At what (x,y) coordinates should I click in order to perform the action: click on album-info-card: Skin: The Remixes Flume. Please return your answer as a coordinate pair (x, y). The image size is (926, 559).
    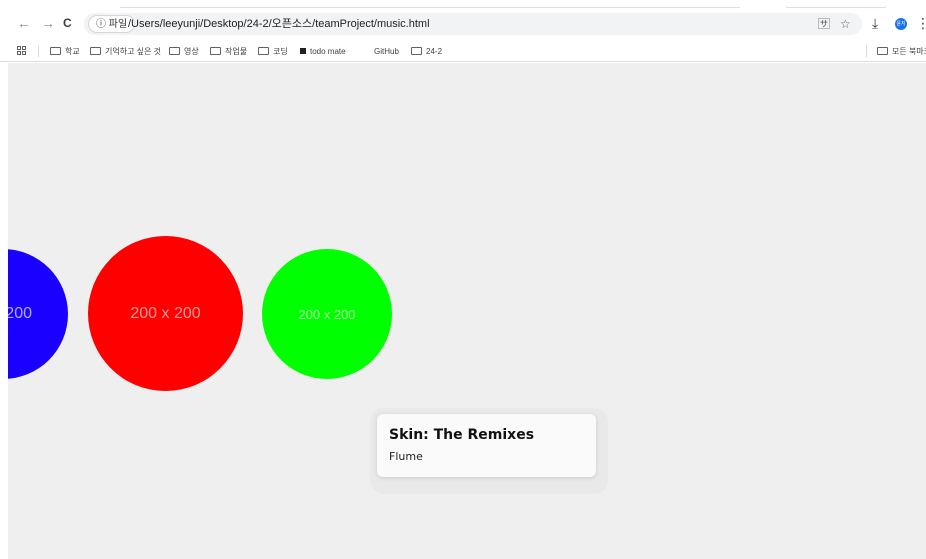
    Looking at the image, I should click on (486, 445).